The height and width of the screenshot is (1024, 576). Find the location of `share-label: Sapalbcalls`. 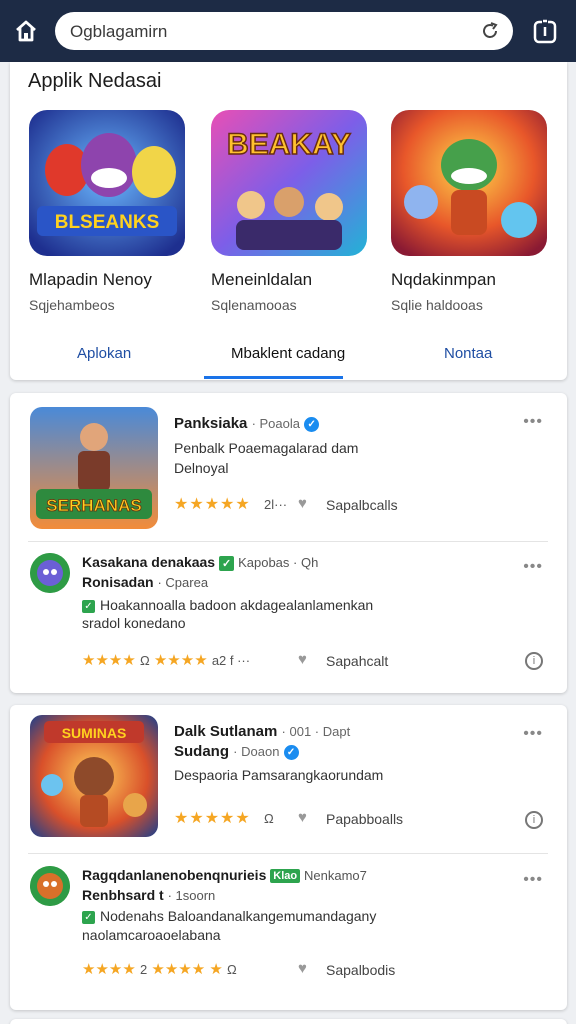

share-label: Sapalbcalls is located at coordinates (362, 505).